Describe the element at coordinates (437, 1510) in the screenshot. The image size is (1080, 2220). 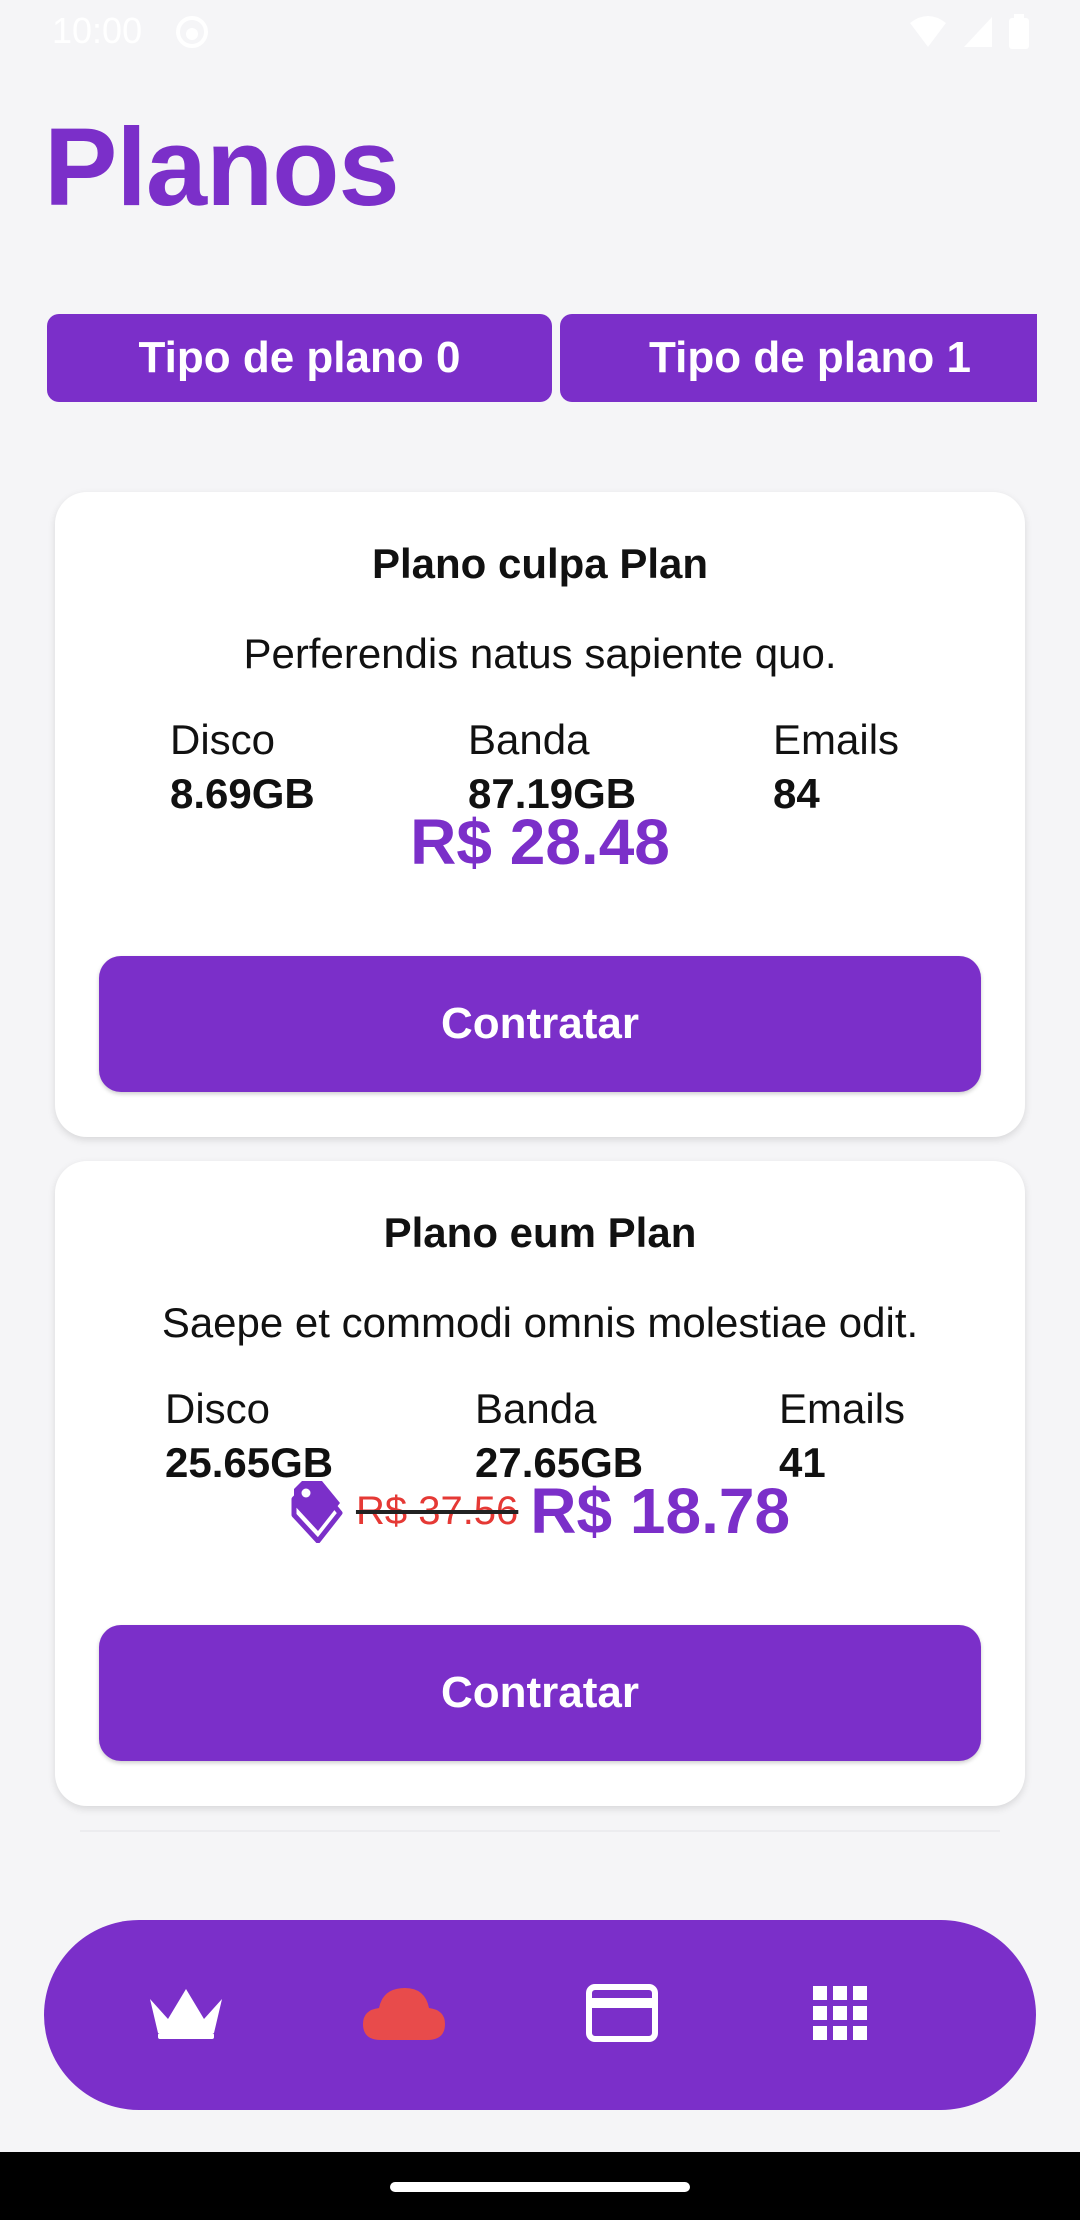
I see `original-price: R$ 37.56` at that location.